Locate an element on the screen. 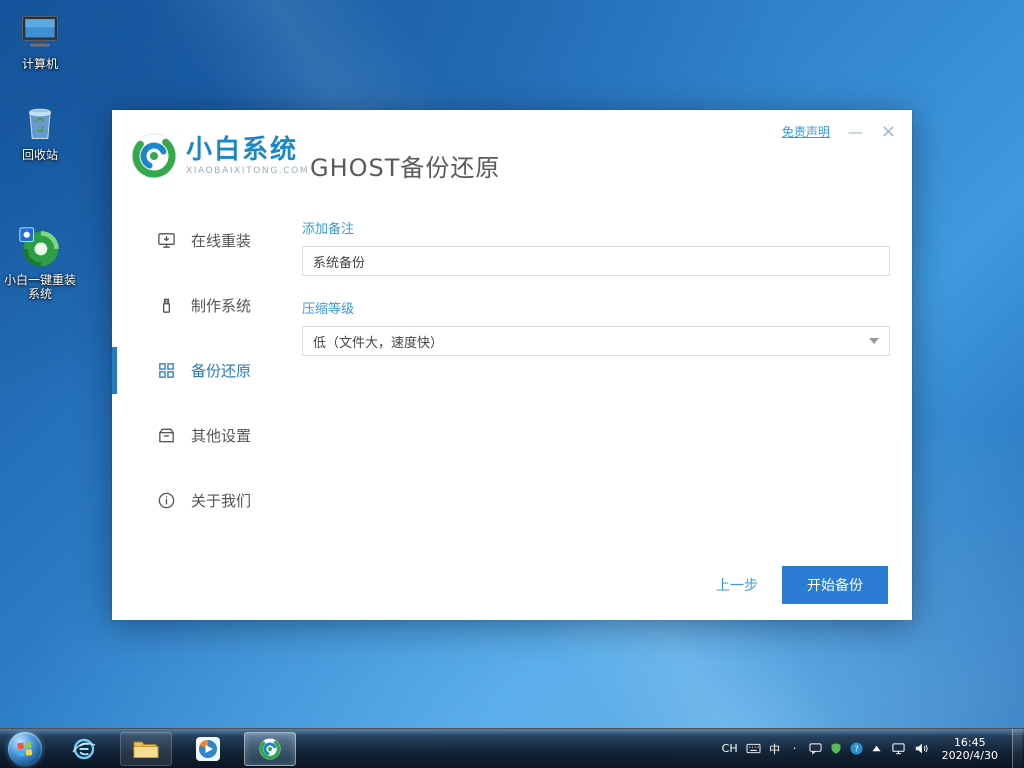 This screenshot has height=768, width=1024. desktop-icon-xiaobai-reinstall: 小白一键重装系统 is located at coordinates (40, 263).